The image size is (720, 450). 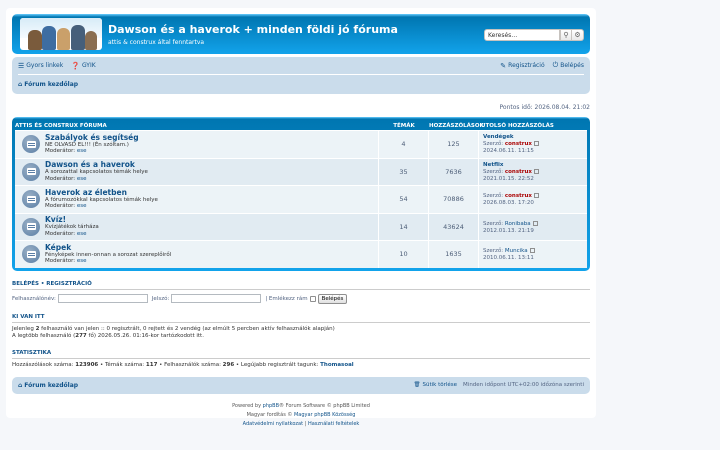 I want to click on last-post-time: 2026.08.03. 17:20, so click(x=508, y=203).